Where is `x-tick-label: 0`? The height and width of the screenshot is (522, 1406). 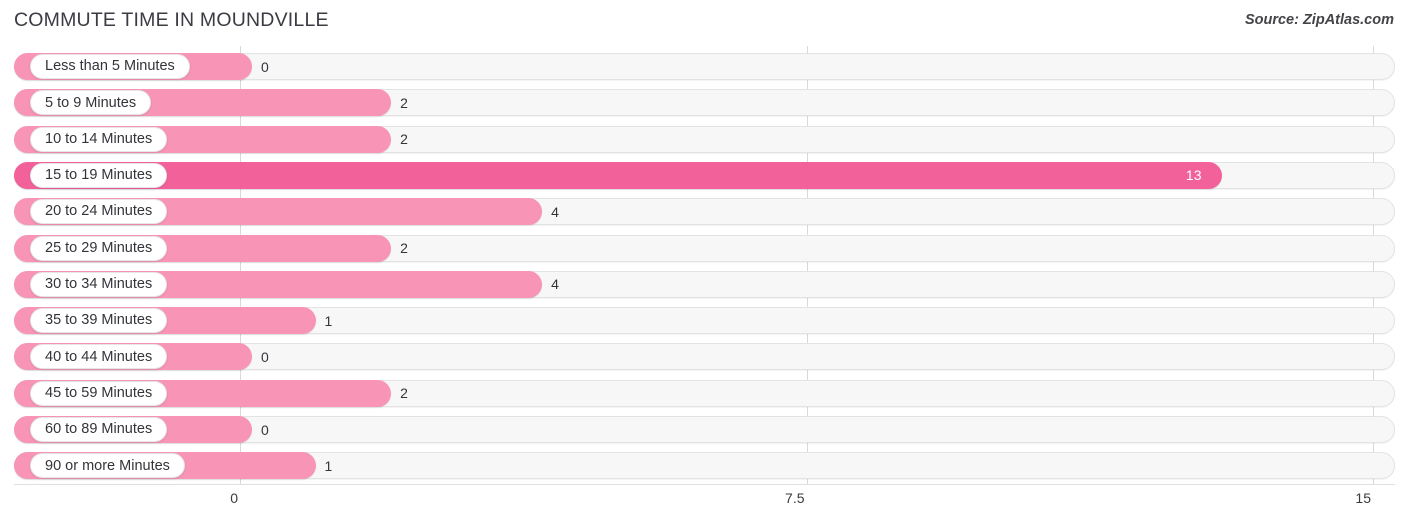
x-tick-label: 0 is located at coordinates (234, 498).